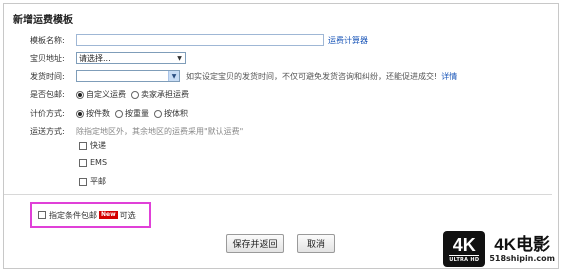  What do you see at coordinates (47, 131) in the screenshot?
I see `delivery-label: 运送方式:` at bounding box center [47, 131].